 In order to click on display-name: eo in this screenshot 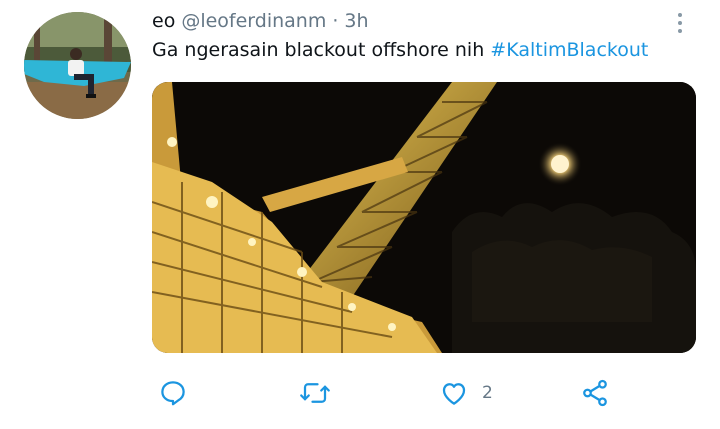, I will do `click(163, 21)`.